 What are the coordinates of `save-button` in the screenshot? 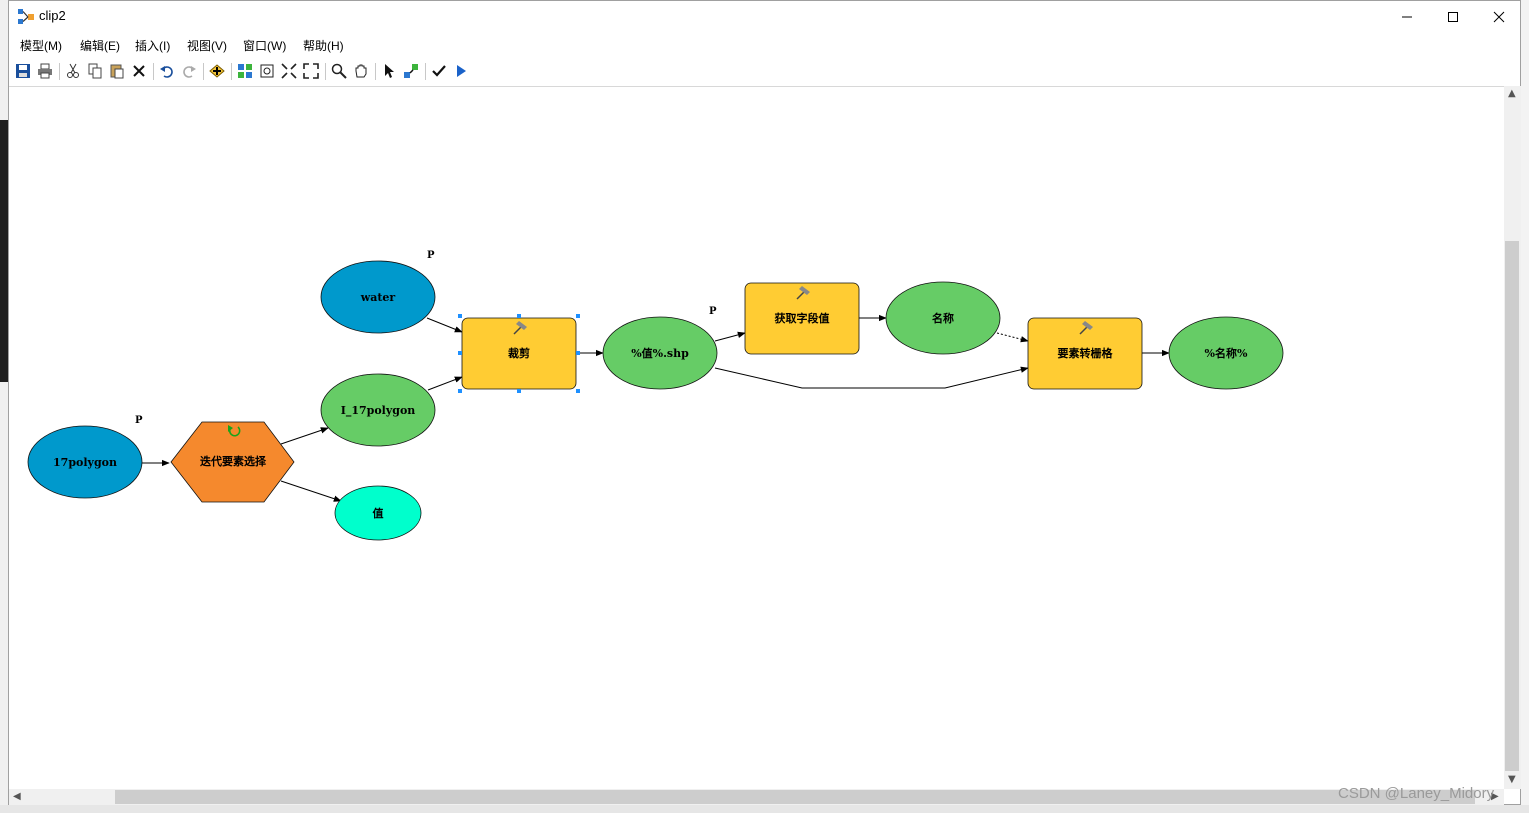 It's located at (23, 71).